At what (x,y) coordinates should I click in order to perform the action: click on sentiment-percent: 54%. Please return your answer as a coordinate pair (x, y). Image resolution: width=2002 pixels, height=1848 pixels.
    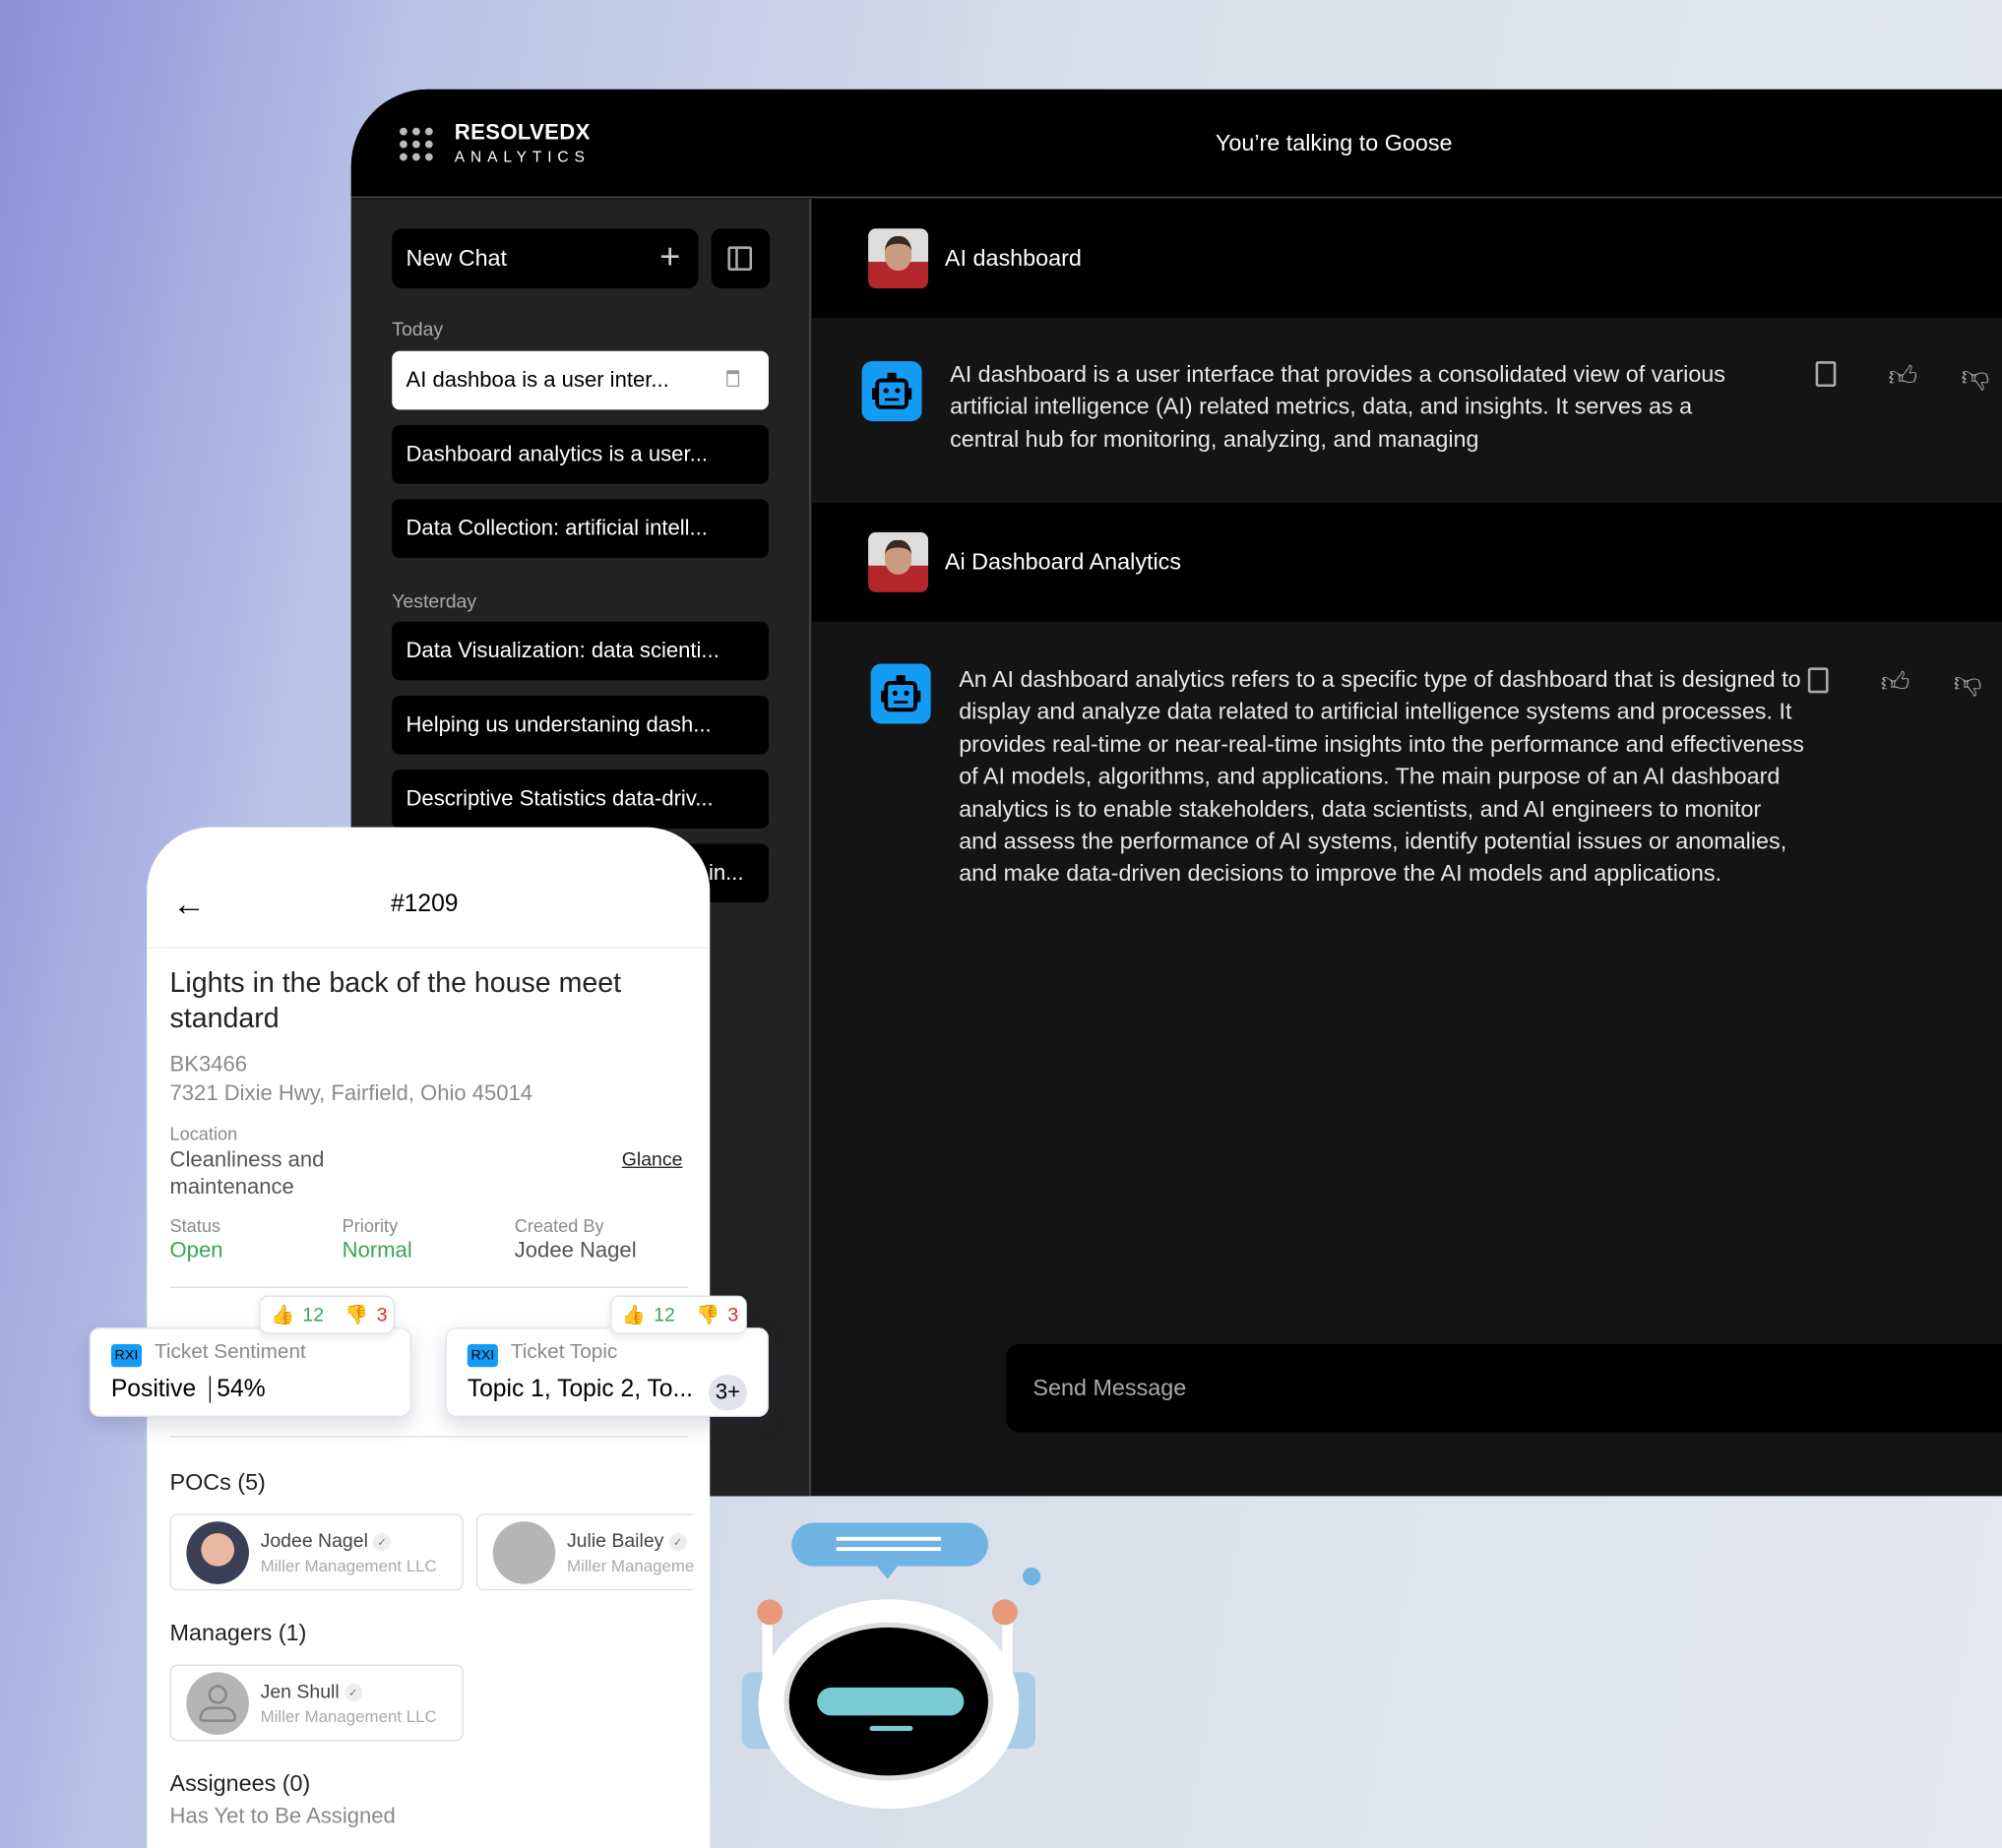
    Looking at the image, I should click on (241, 1389).